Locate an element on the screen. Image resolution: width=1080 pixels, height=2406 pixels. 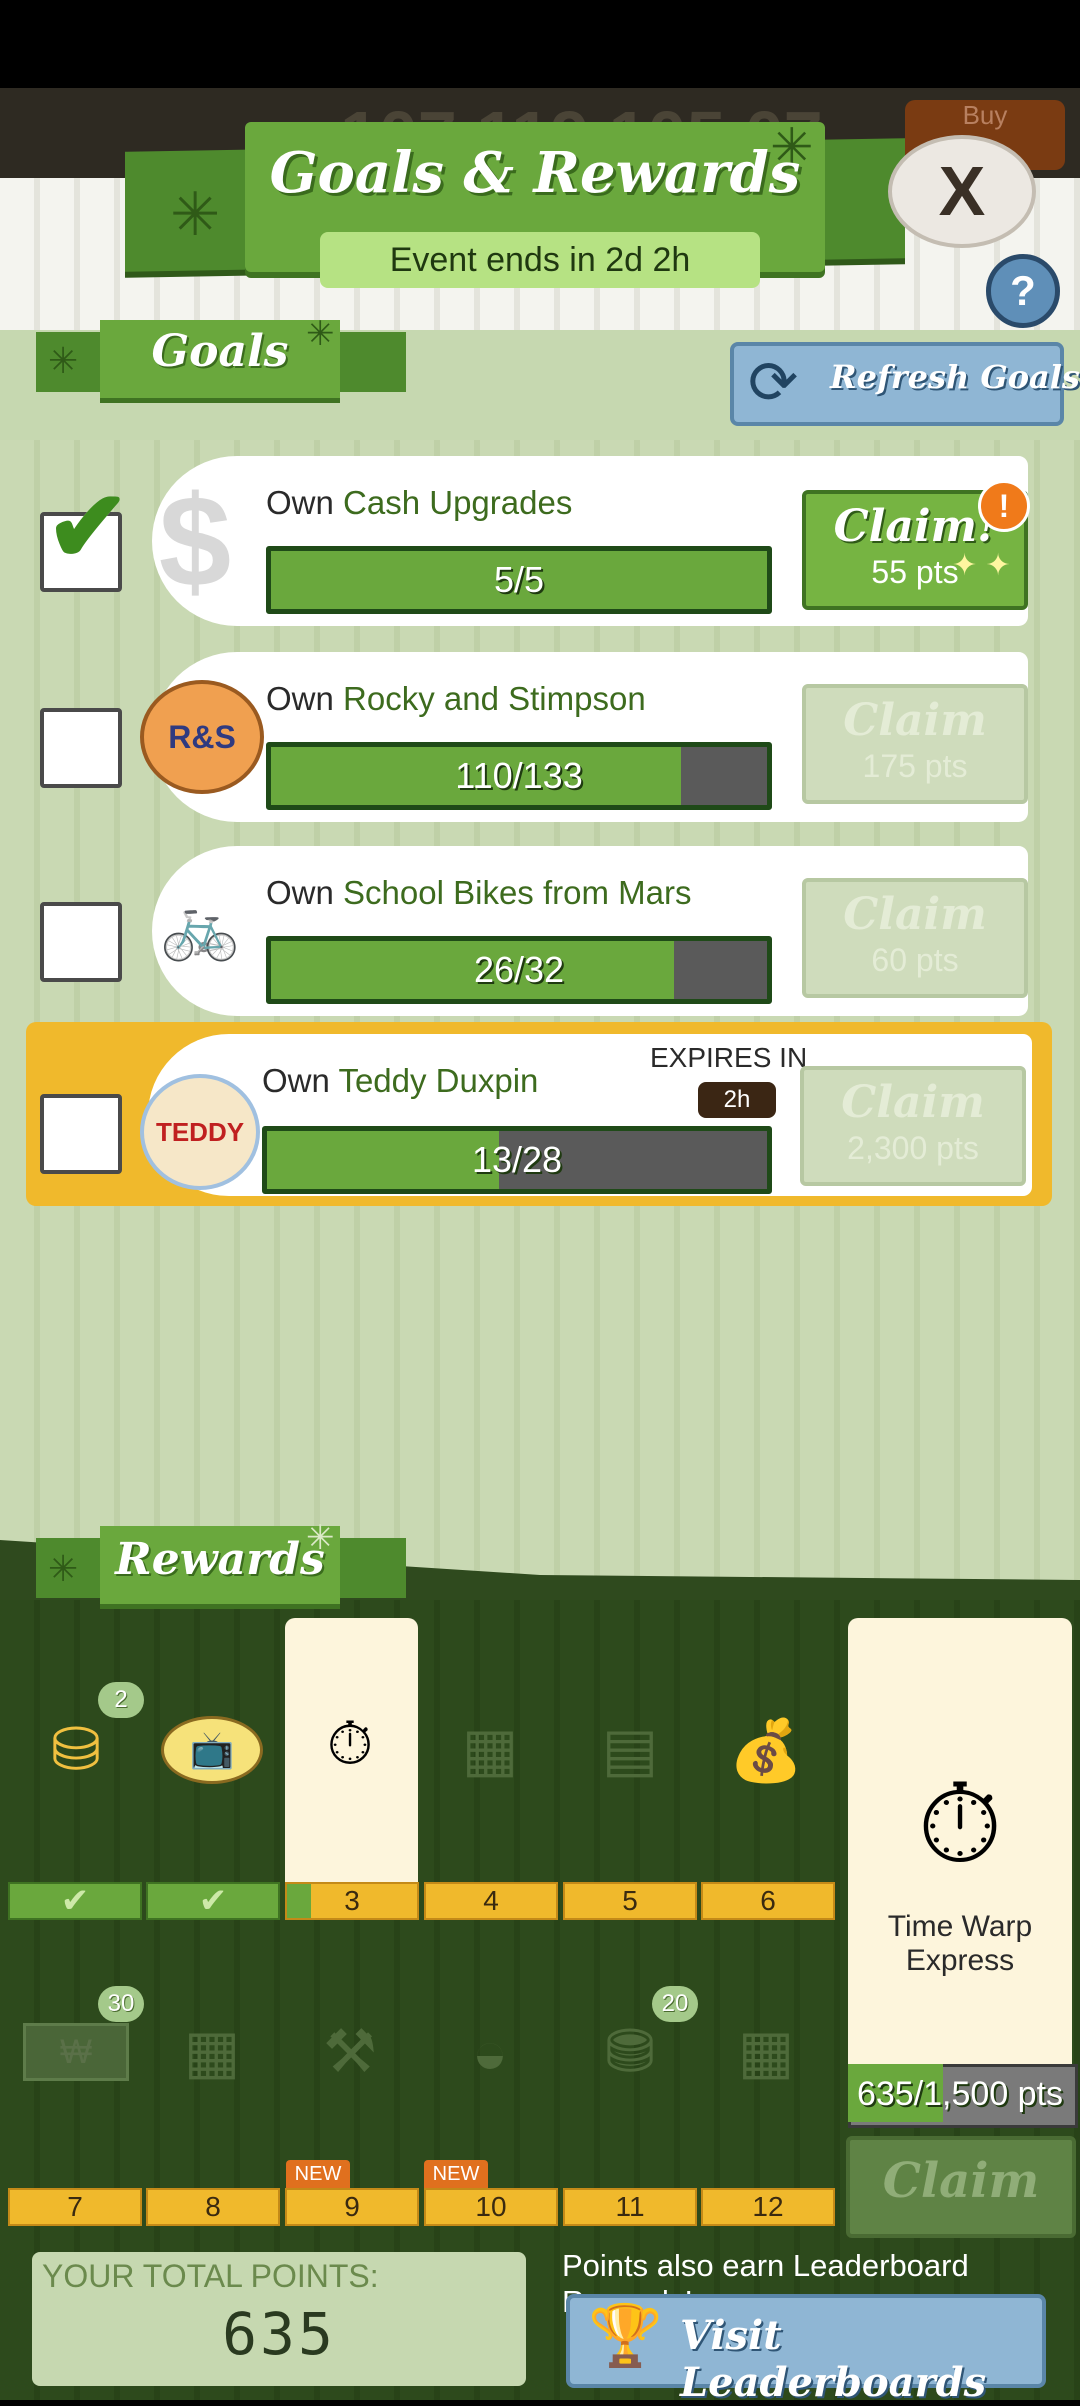
reward-count-badge: 30 is located at coordinates (121, 2004).